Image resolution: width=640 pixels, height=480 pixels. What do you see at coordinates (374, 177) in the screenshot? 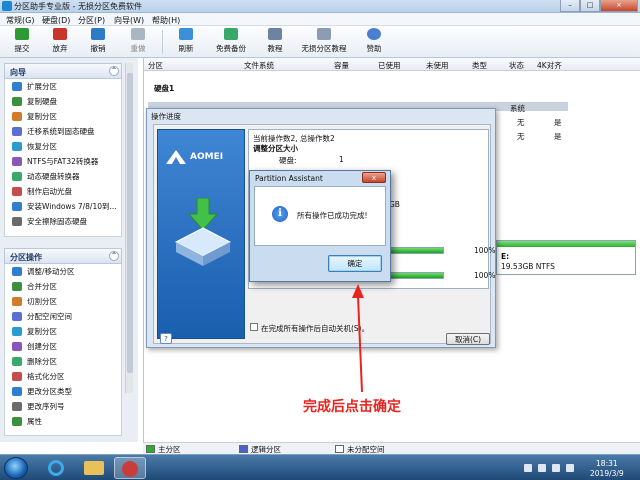
I see `dialog-close-button: x` at bounding box center [374, 177].